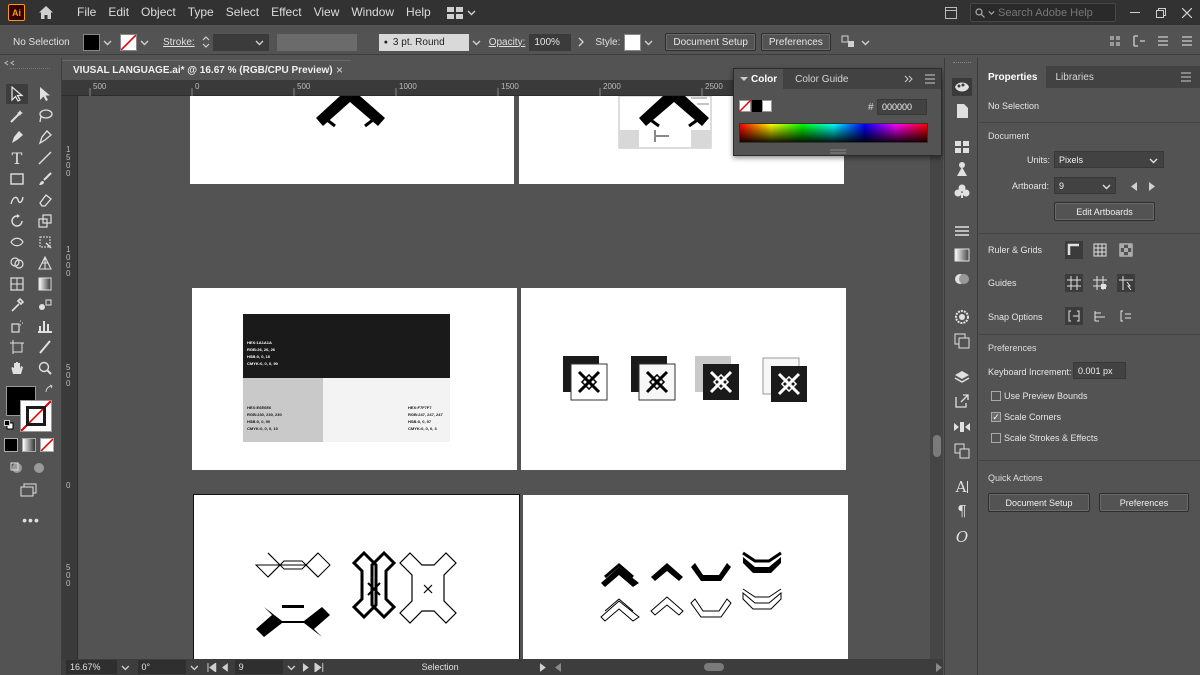  Describe the element at coordinates (581, 42) in the screenshot. I see `chevron-right-icon` at that location.